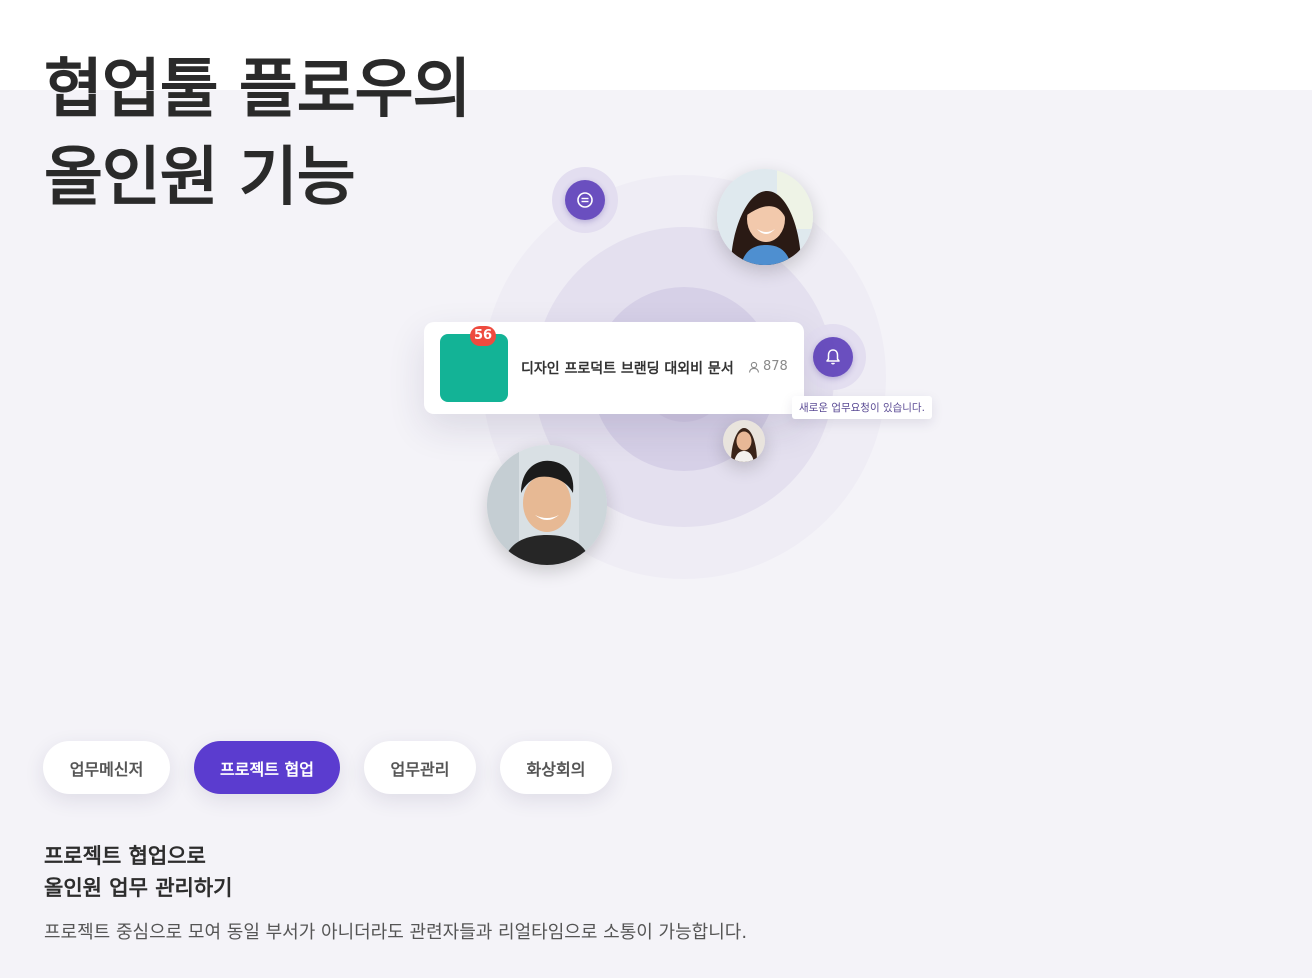  I want to click on tab-project-collaboration: 프로젝트 협업, so click(267, 767).